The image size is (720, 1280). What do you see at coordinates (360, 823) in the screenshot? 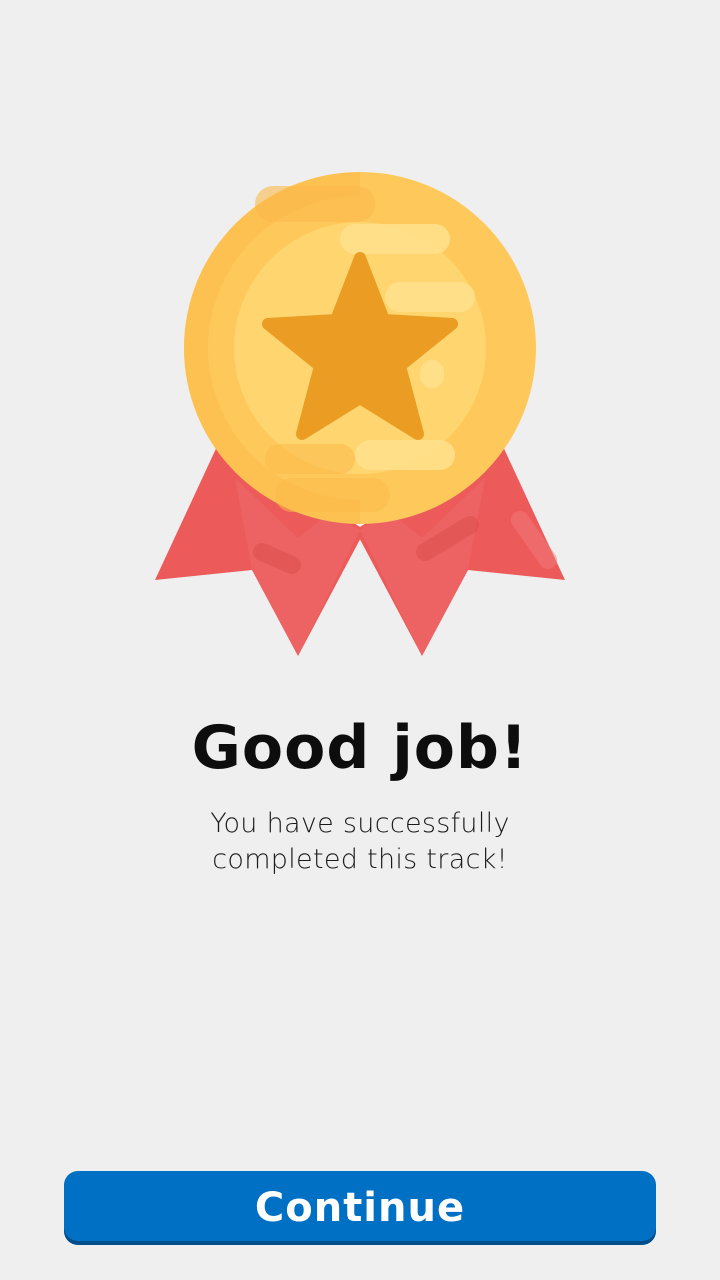
I see `completion-message-line-1: You have successfully` at bounding box center [360, 823].